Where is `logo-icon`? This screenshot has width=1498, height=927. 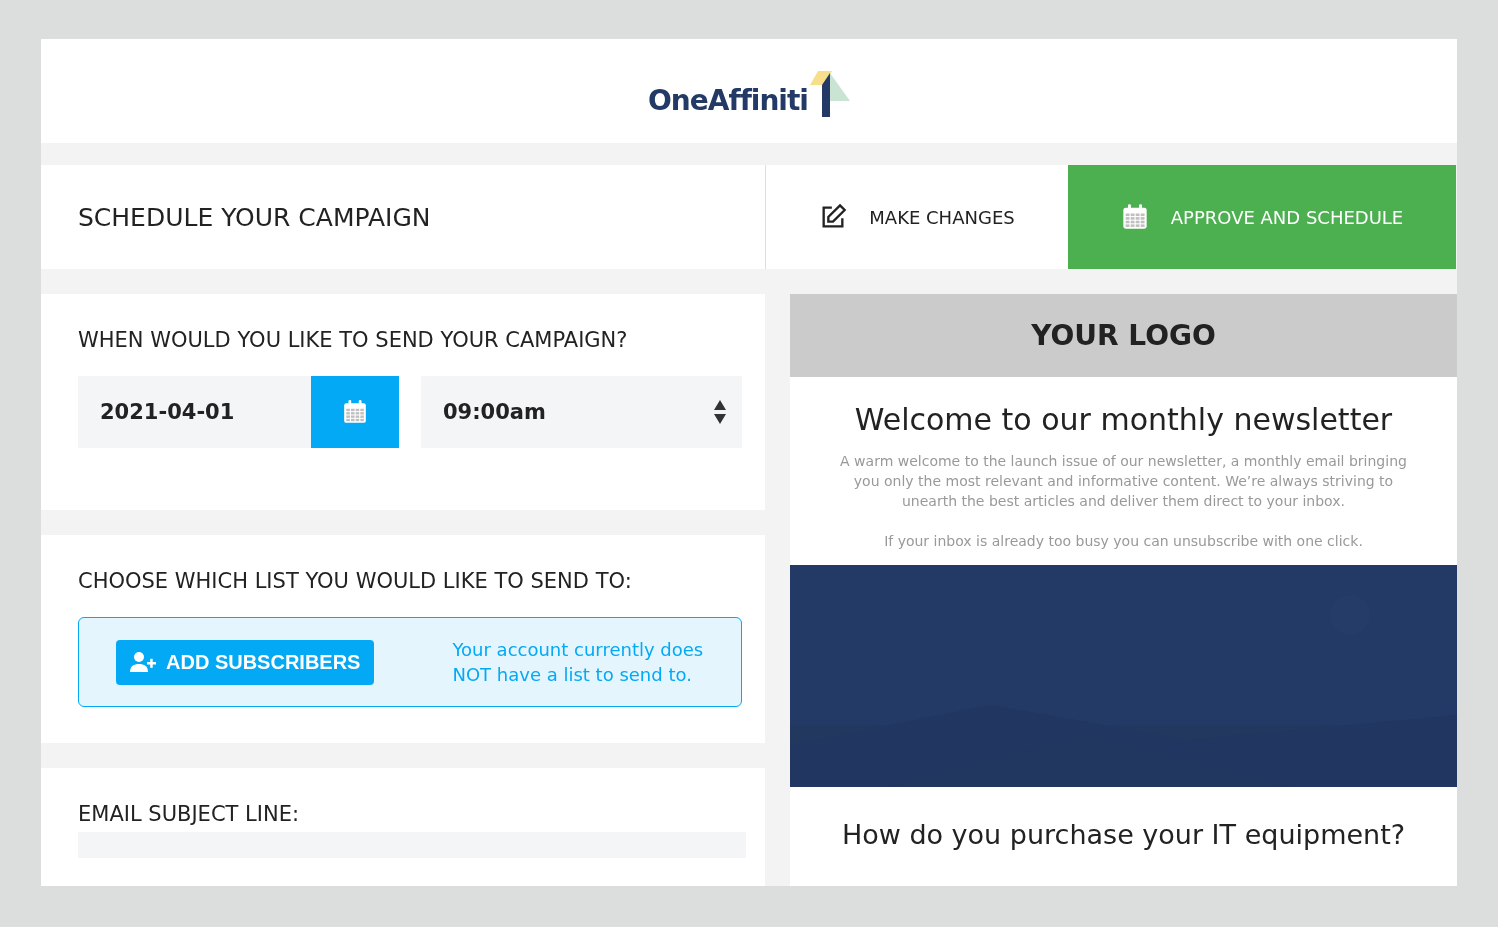 logo-icon is located at coordinates (829, 94).